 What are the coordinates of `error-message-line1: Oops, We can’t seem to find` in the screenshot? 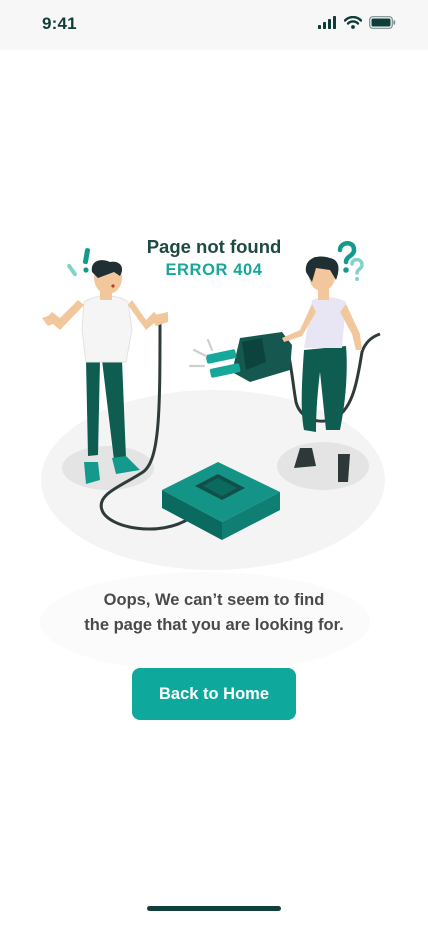 It's located at (214, 600).